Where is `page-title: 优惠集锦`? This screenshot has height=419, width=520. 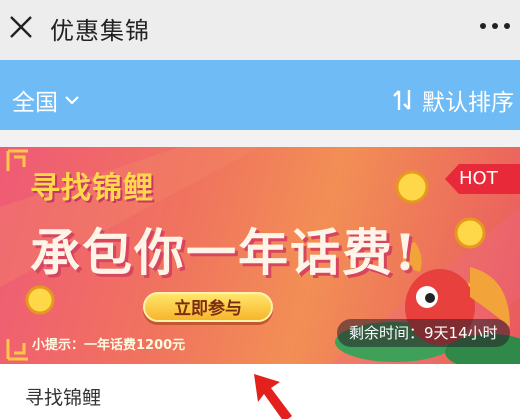 page-title: 优惠集锦 is located at coordinates (100, 31).